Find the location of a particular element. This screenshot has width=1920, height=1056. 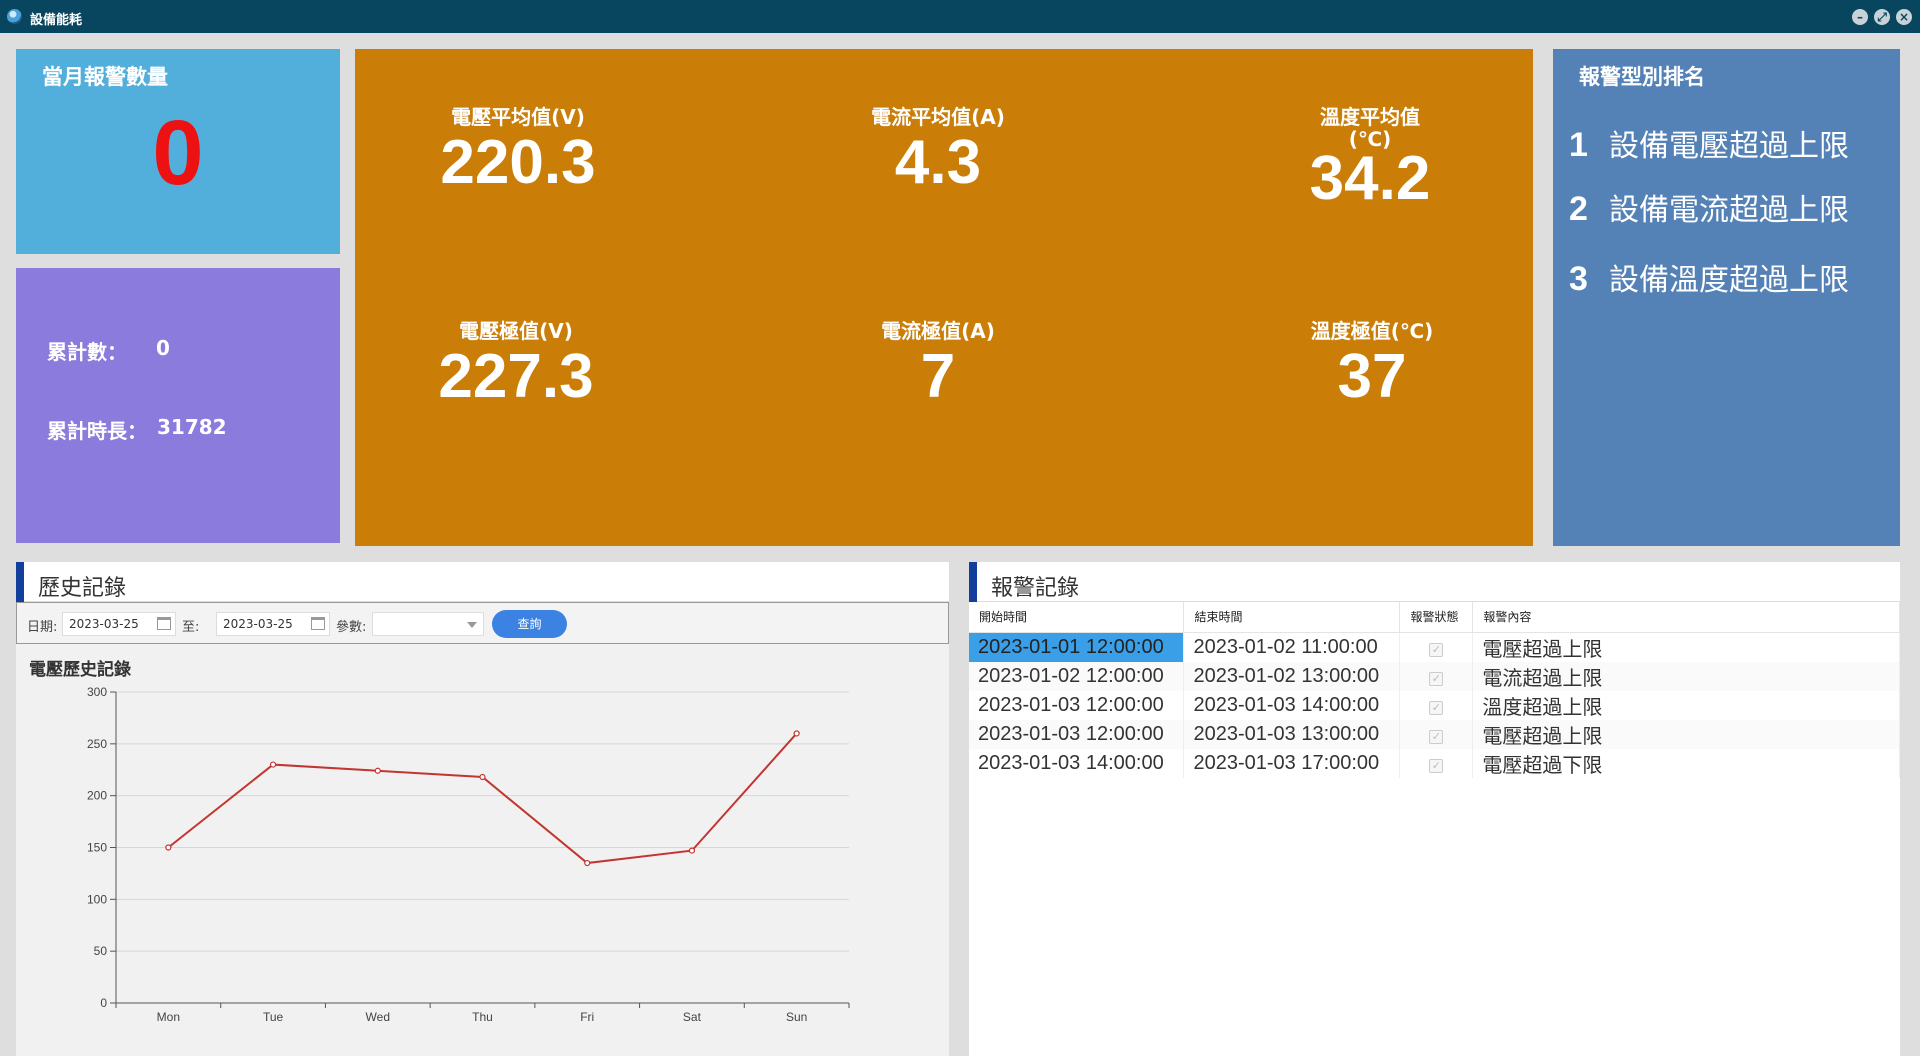

x-tick-label: Sun is located at coordinates (796, 1017).